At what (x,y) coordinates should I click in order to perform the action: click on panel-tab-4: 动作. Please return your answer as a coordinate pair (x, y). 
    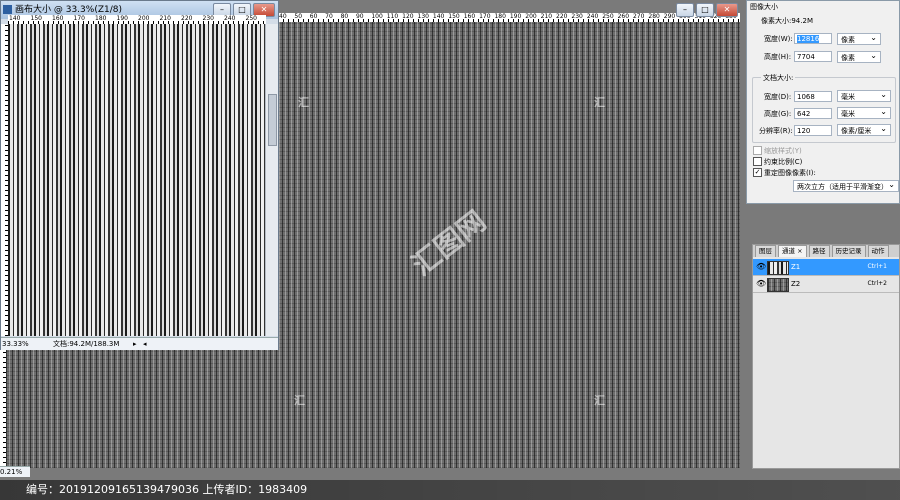
    Looking at the image, I should click on (878, 251).